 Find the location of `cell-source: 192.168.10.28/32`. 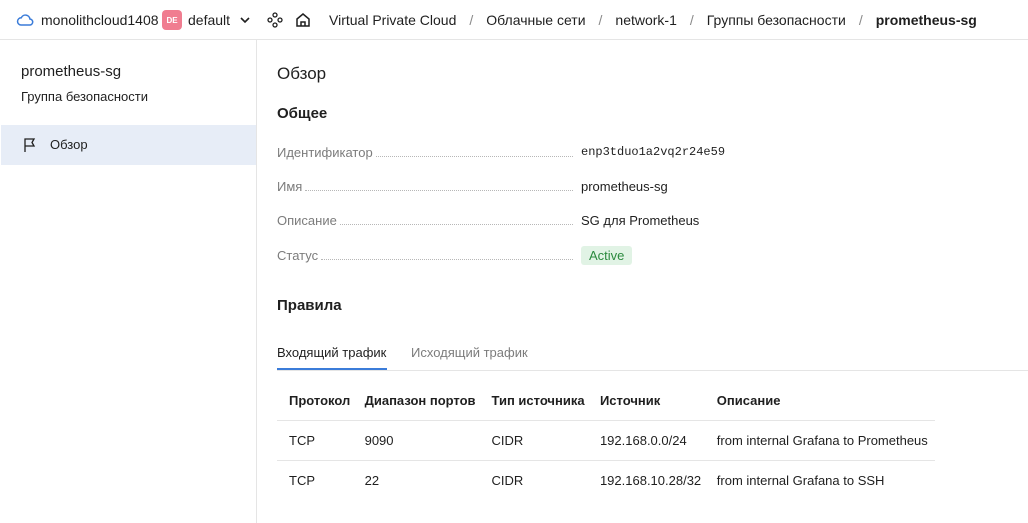

cell-source: 192.168.10.28/32 is located at coordinates (650, 480).